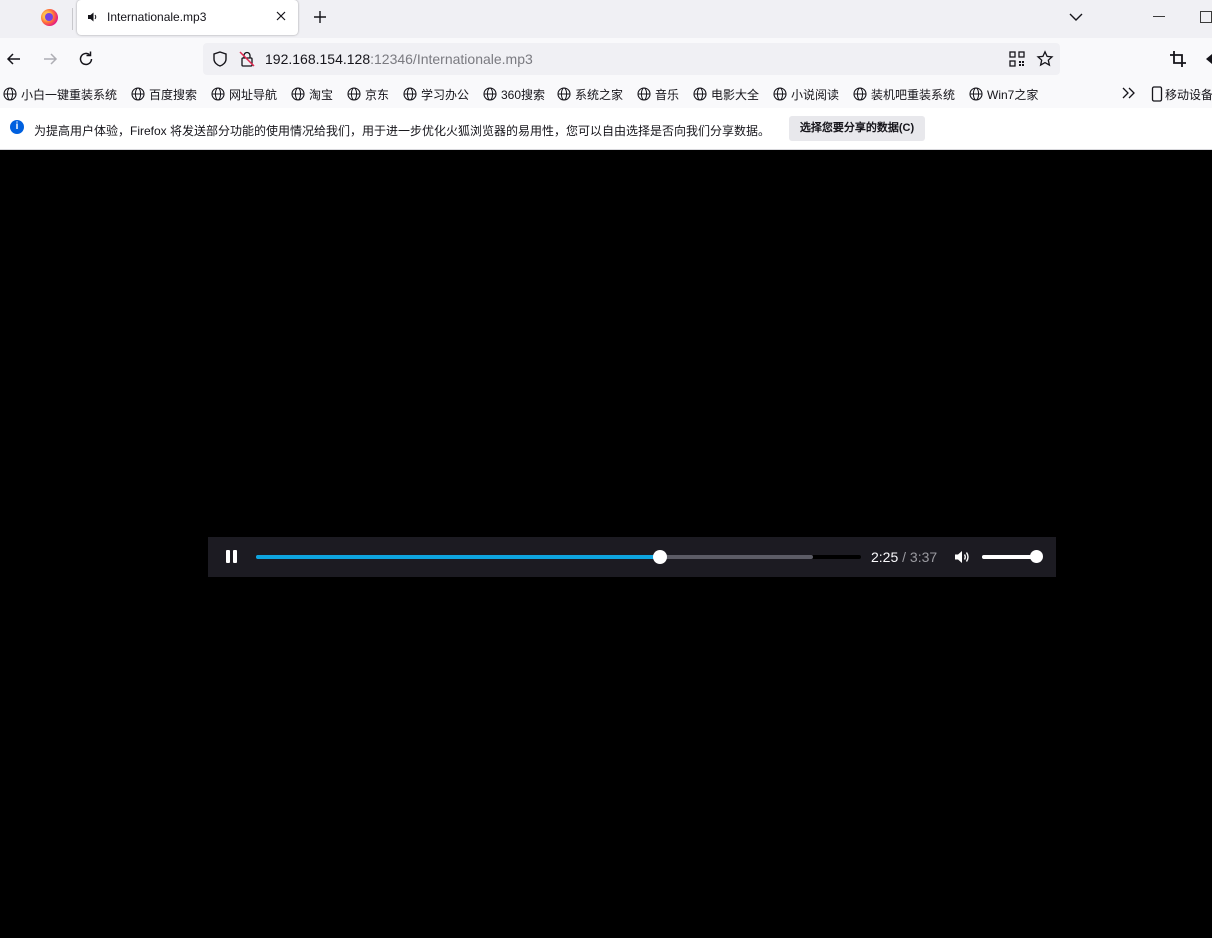 This screenshot has width=1212, height=938. I want to click on minimize-button, so click(1159, 16).